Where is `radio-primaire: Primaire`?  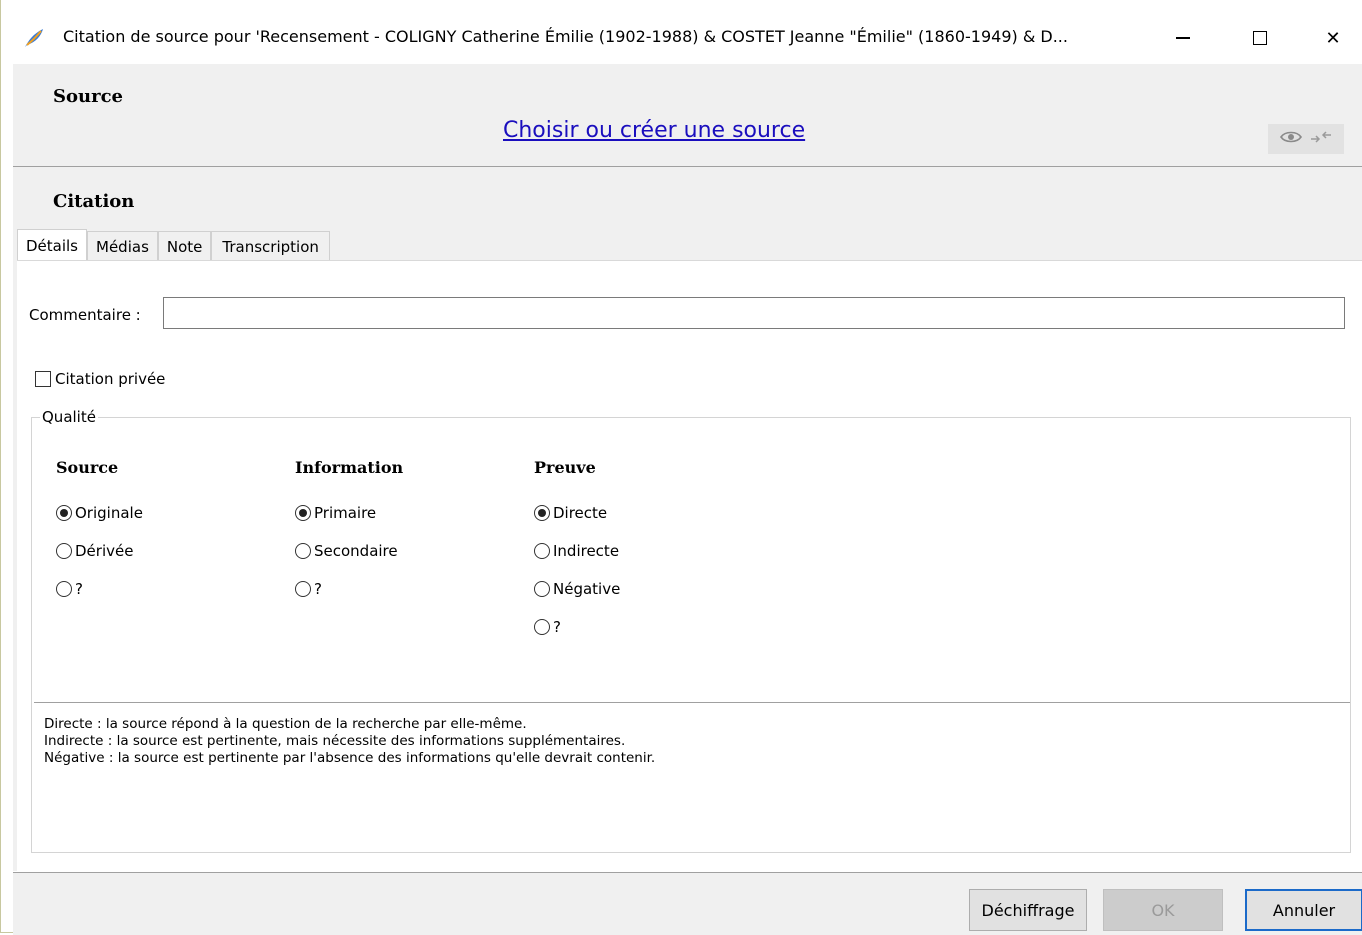
radio-primaire: Primaire is located at coordinates (349, 513).